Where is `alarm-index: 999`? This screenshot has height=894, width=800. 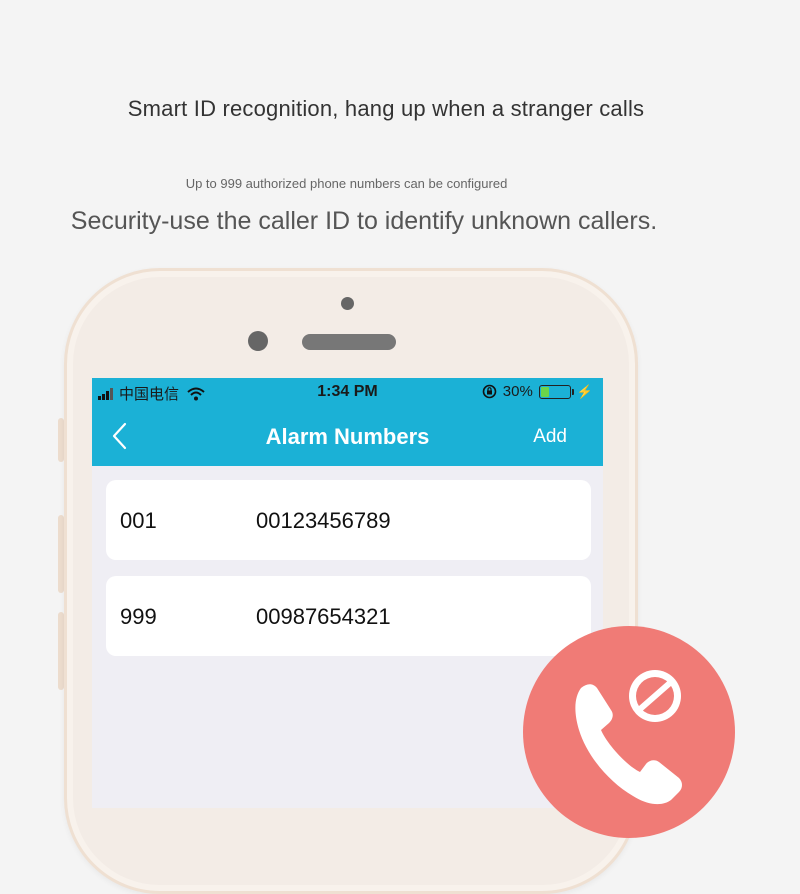
alarm-index: 999 is located at coordinates (138, 616).